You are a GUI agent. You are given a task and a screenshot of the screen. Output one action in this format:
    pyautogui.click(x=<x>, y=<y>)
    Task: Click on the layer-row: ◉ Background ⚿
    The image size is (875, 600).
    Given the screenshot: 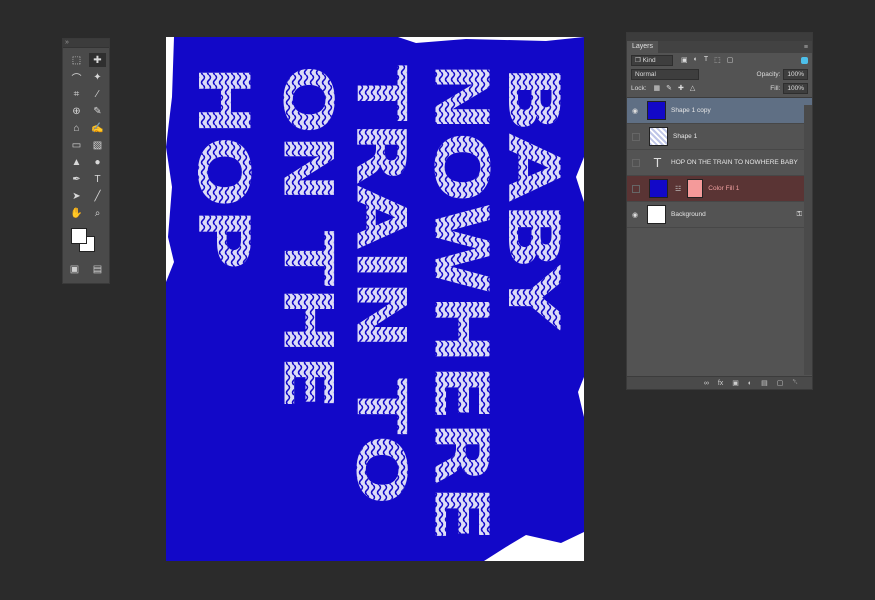 What is the action you would take?
    pyautogui.click(x=719, y=215)
    